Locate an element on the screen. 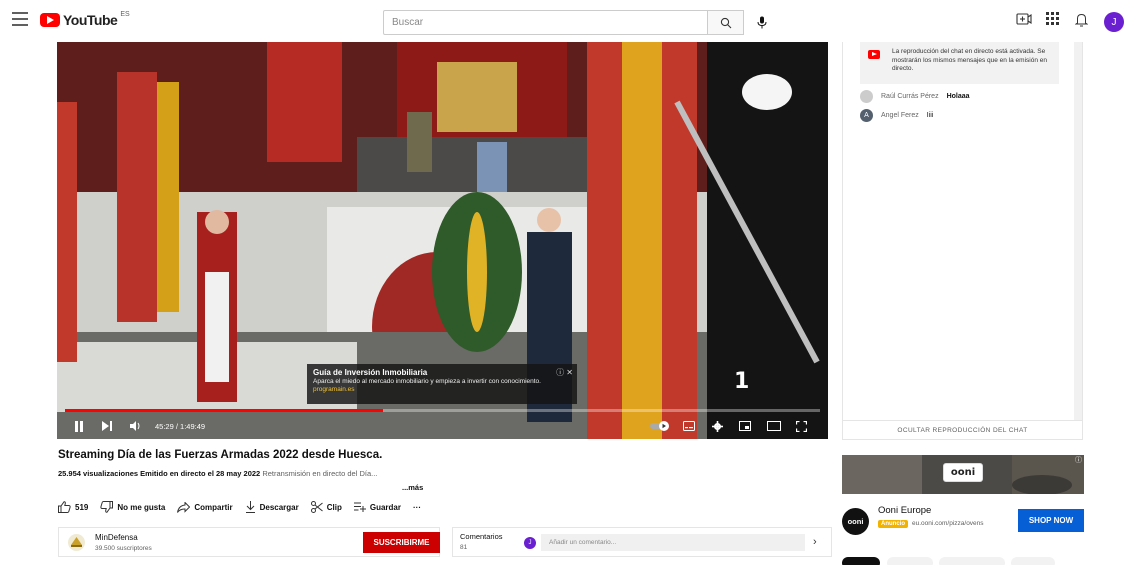 The height and width of the screenshot is (565, 1130). pause-icon is located at coordinates (79, 426).